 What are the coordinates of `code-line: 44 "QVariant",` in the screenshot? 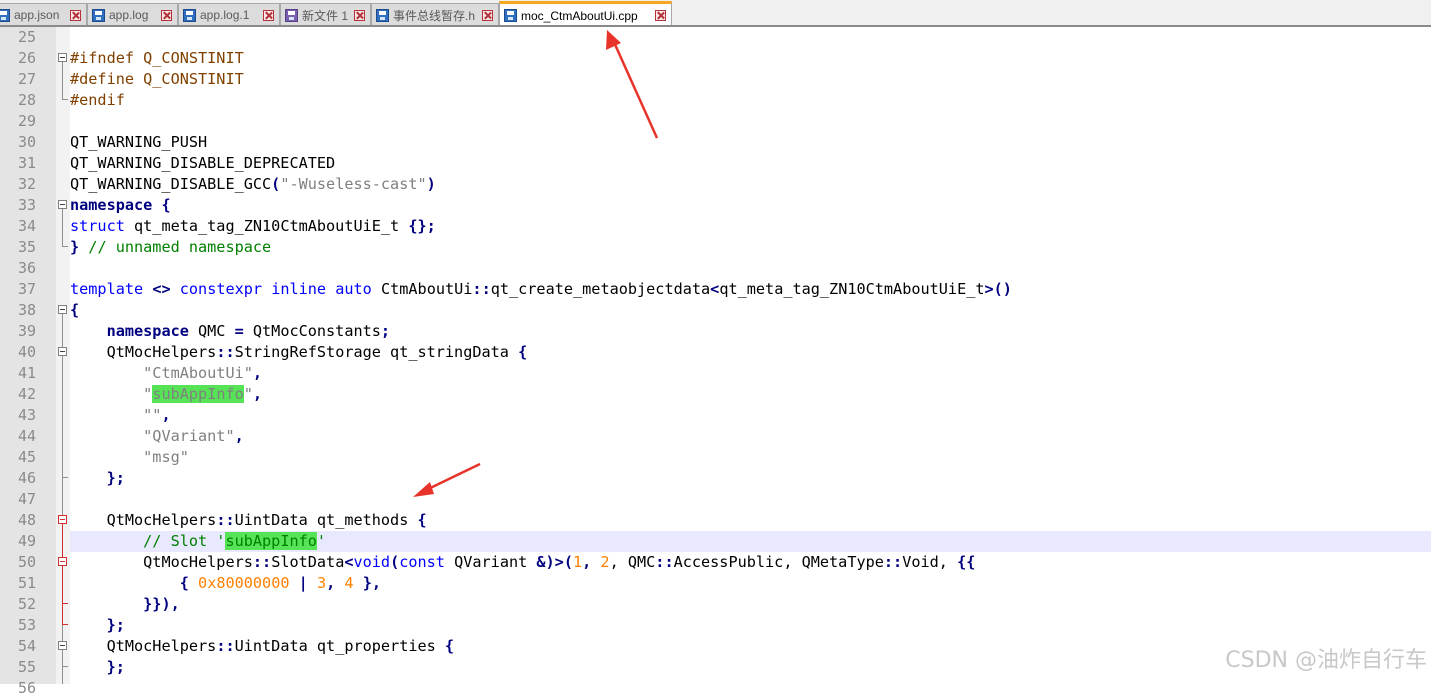 It's located at (715, 436).